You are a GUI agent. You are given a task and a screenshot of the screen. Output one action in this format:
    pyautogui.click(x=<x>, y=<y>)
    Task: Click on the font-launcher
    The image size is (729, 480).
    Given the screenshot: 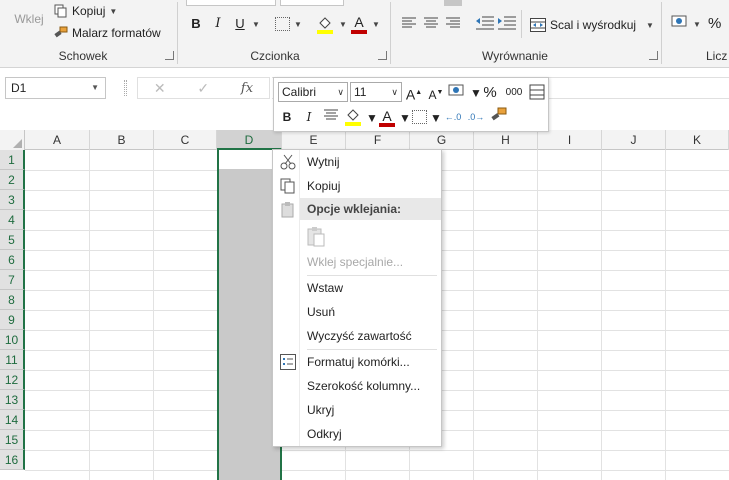 What is the action you would take?
    pyautogui.click(x=382, y=55)
    